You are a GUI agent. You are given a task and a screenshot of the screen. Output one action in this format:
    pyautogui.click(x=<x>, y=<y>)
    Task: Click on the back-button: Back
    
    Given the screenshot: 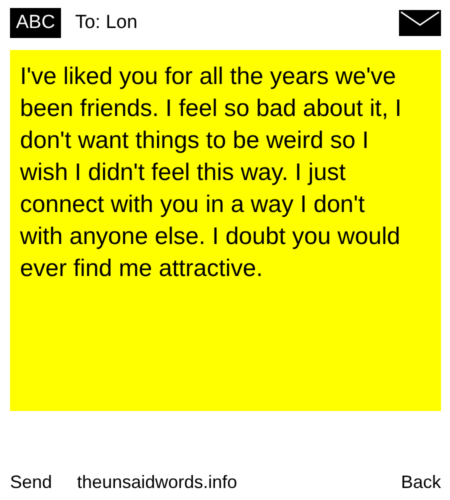 What is the action you would take?
    pyautogui.click(x=420, y=482)
    